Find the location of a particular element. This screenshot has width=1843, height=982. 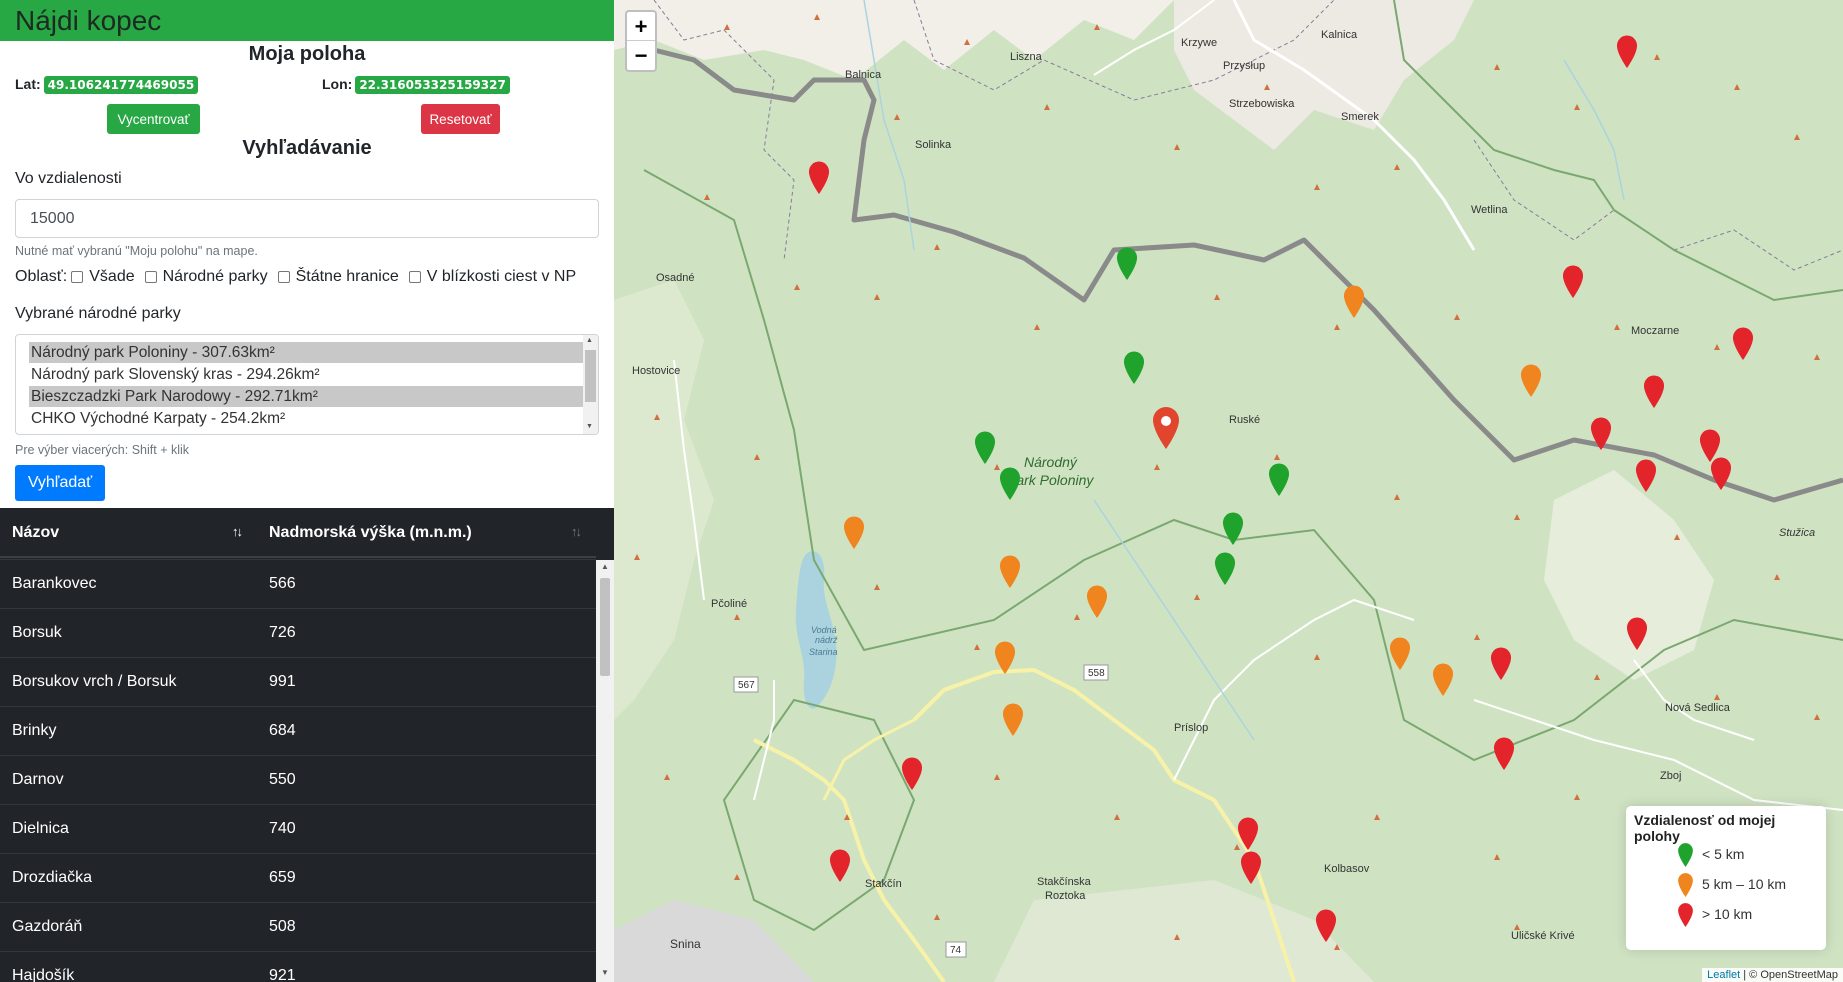

lon-badge: 22.316053325159327 is located at coordinates (432, 85).